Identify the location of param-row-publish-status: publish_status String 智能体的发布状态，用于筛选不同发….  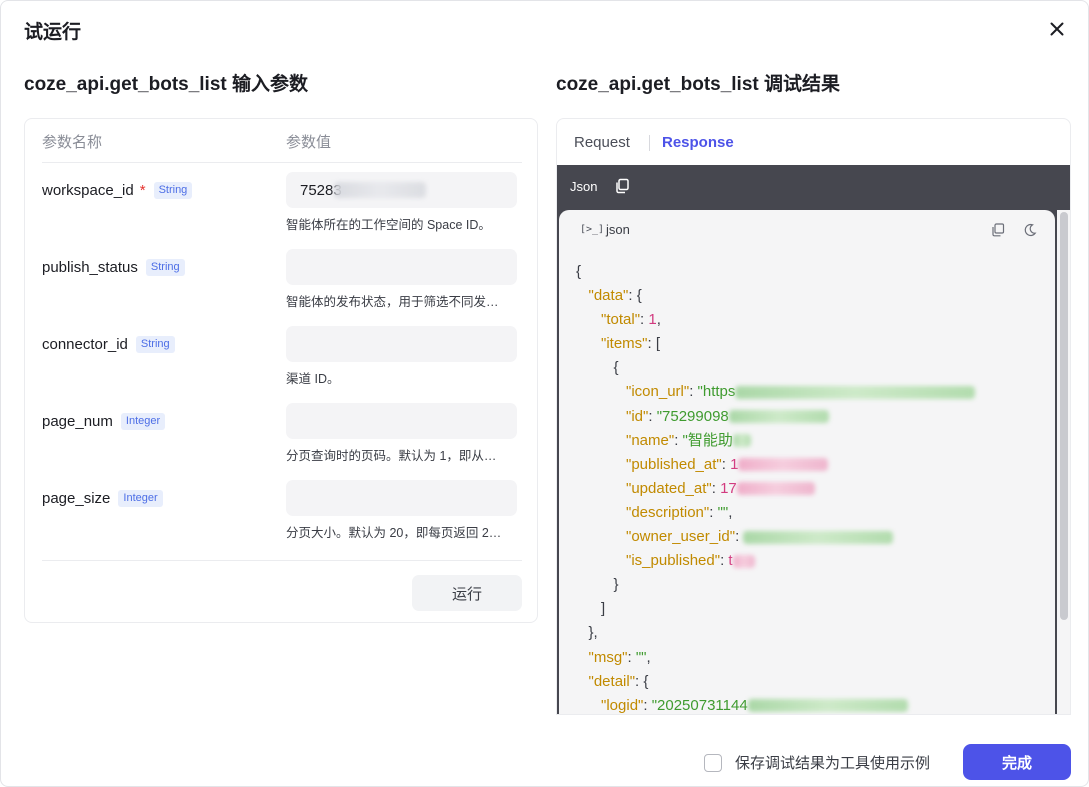
(282, 284).